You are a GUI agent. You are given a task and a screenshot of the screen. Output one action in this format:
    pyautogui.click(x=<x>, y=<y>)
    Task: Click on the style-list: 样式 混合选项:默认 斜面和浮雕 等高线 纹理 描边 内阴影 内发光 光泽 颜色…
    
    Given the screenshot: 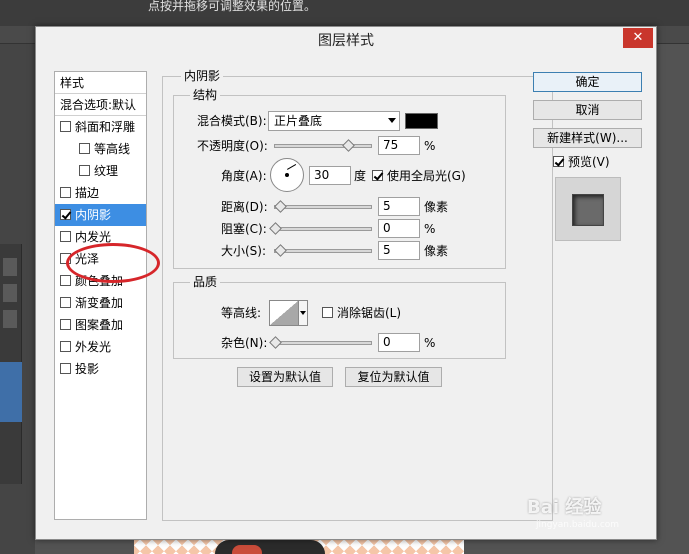 What is the action you would take?
    pyautogui.click(x=107, y=295)
    